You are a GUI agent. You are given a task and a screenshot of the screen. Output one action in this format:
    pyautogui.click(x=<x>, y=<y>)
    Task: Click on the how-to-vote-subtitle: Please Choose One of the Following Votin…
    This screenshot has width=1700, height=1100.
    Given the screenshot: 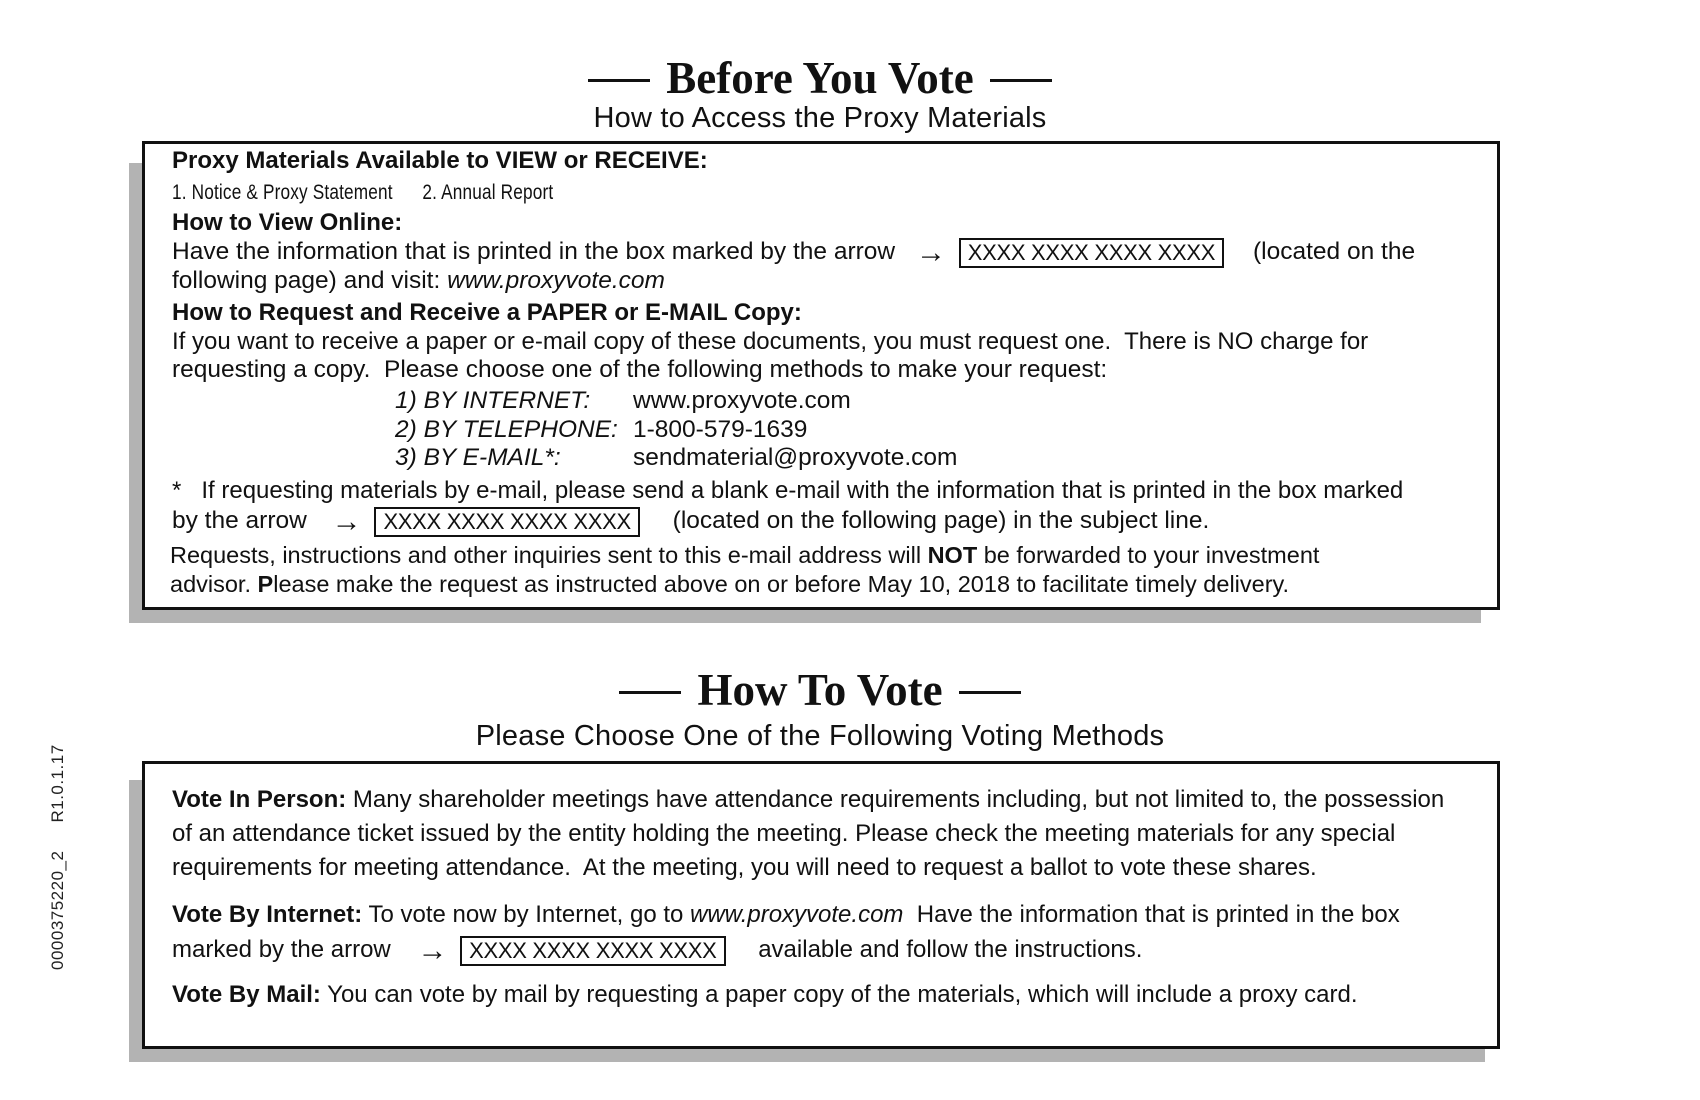 What is the action you would take?
    pyautogui.click(x=820, y=736)
    